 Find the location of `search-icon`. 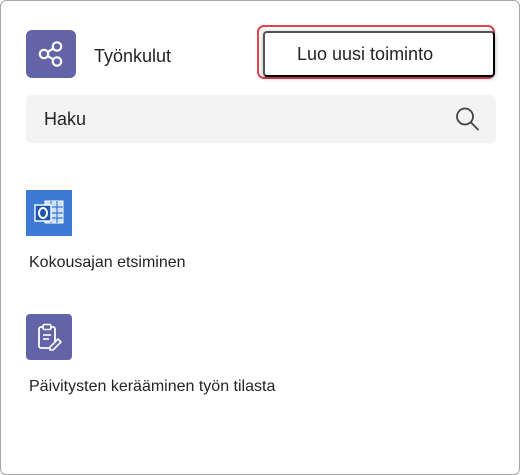

search-icon is located at coordinates (467, 119).